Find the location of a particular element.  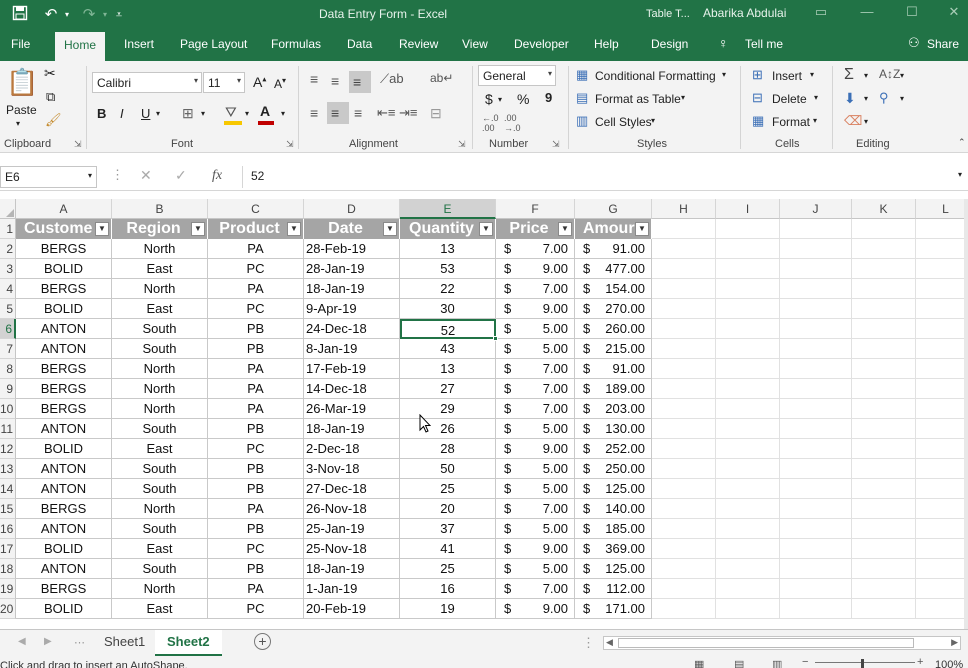

fill-color-icon: ⛛ is located at coordinates (231, 112).